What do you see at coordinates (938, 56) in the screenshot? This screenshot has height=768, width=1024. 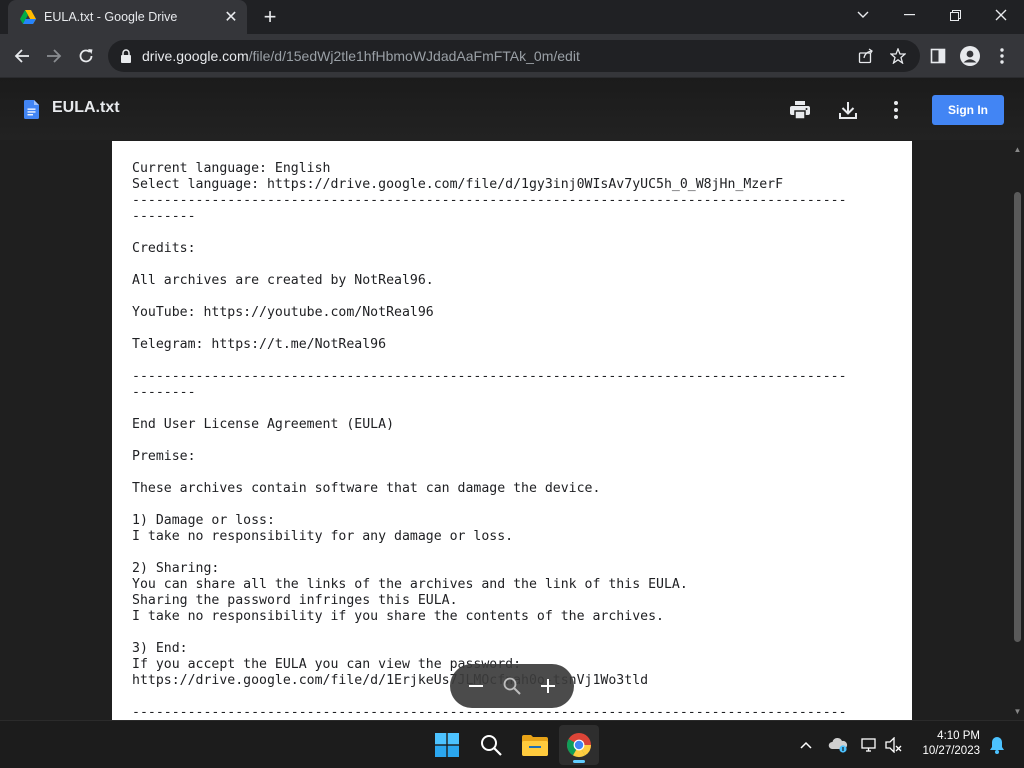 I see `side-panel-icon` at bounding box center [938, 56].